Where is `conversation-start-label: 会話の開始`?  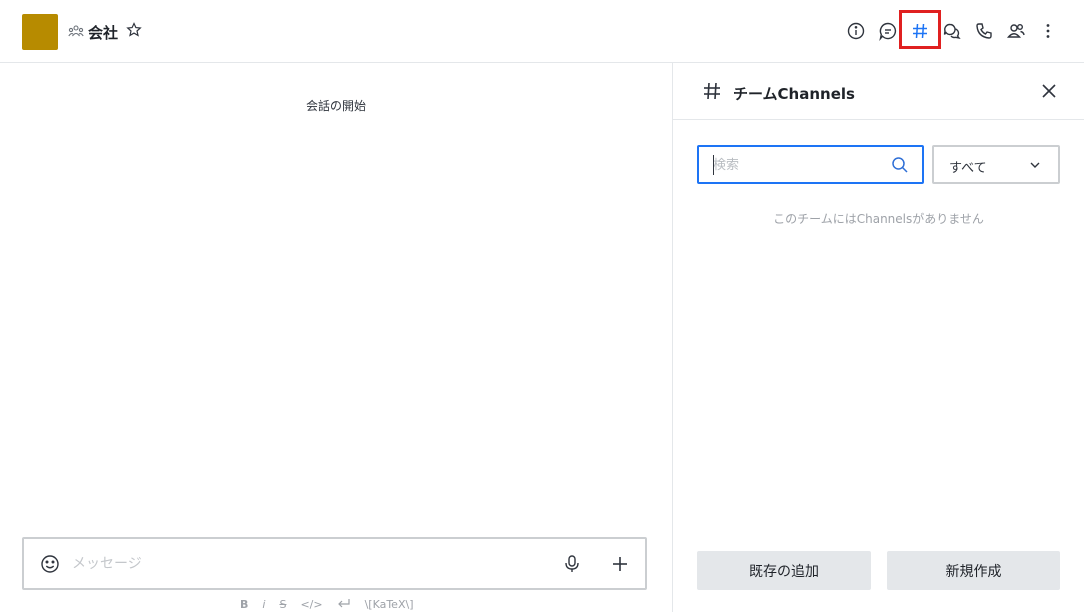
conversation-start-label: 会話の開始 is located at coordinates (335, 106).